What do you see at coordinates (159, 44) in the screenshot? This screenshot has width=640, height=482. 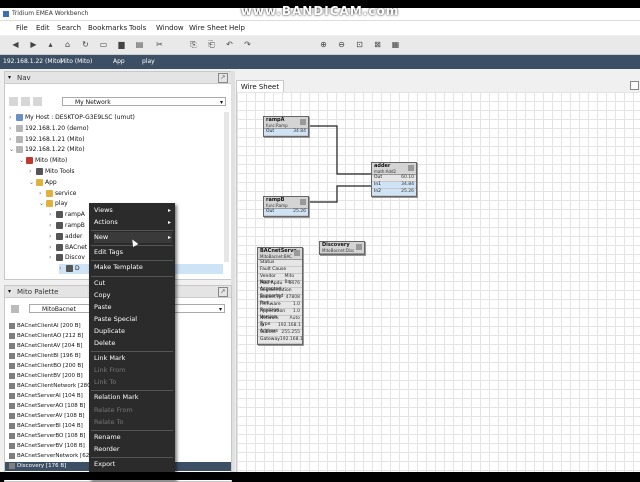 I see `cut-icon: ✂` at bounding box center [159, 44].